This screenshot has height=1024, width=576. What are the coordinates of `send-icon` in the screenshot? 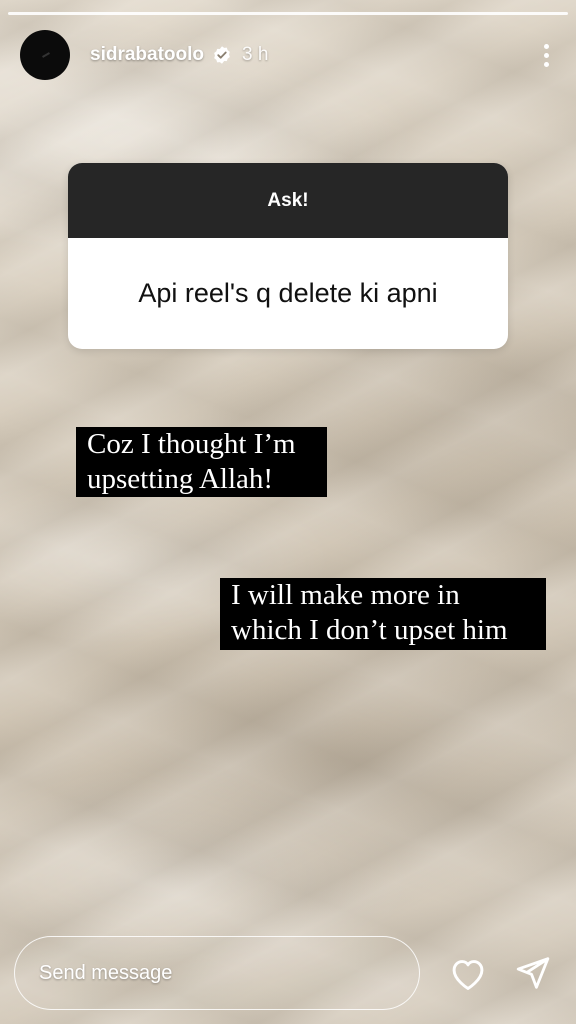 It's located at (532, 973).